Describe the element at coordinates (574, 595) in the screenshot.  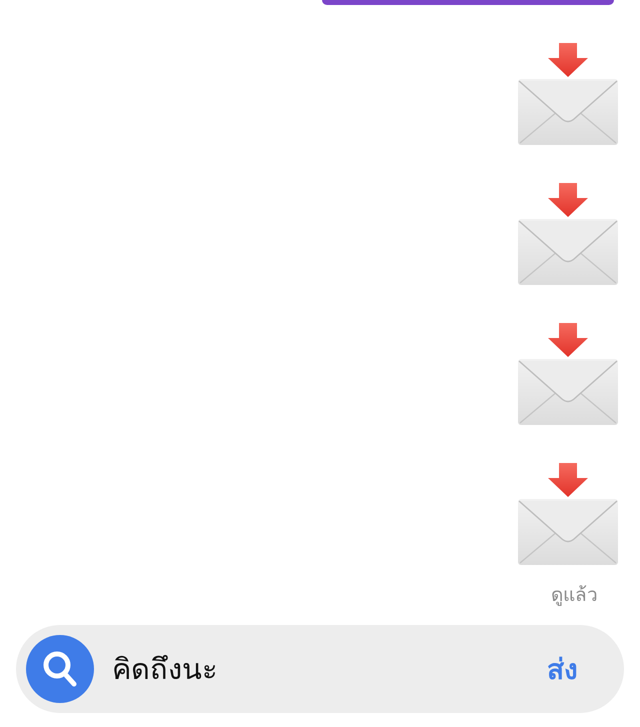
I see `read-receipt: ดูแล้ว` at that location.